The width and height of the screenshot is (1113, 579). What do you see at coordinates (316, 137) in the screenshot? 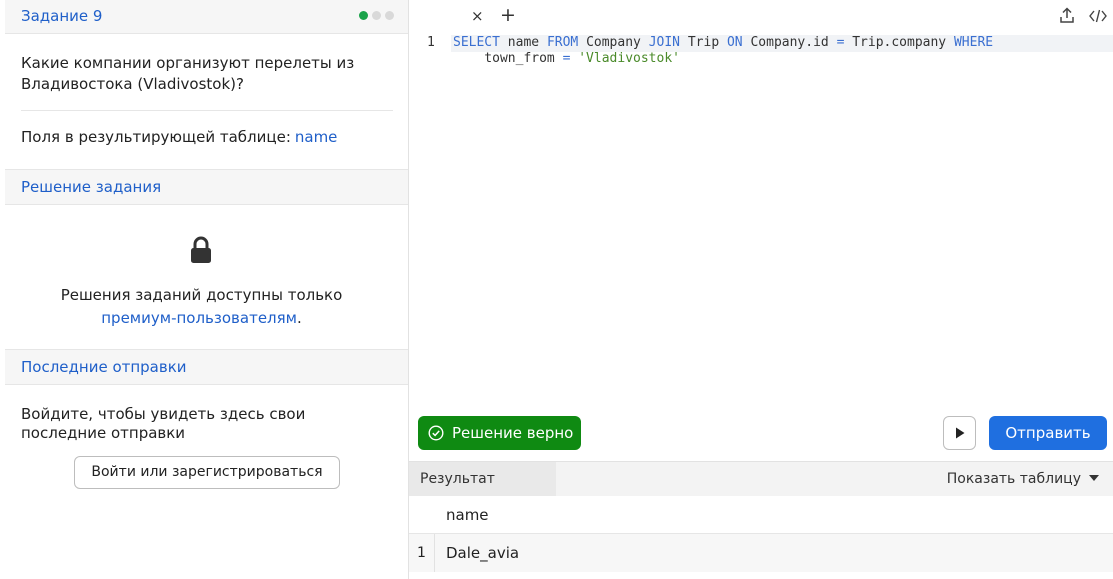
I see `field-name: name` at bounding box center [316, 137].